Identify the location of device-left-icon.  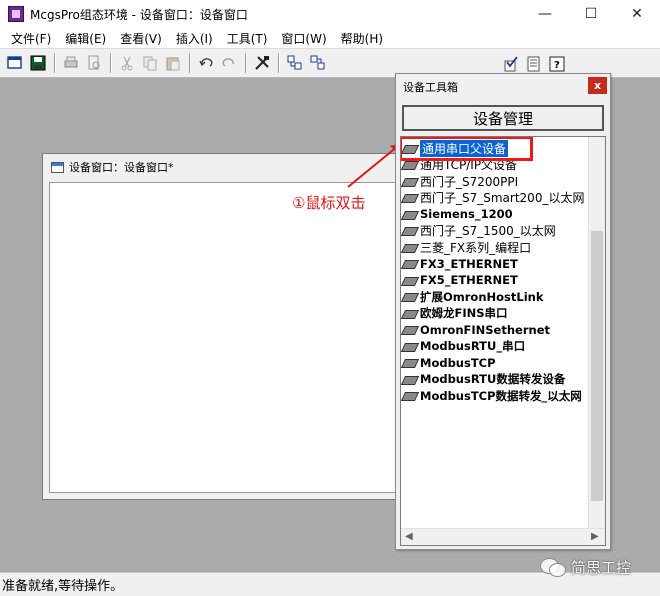
(294, 62).